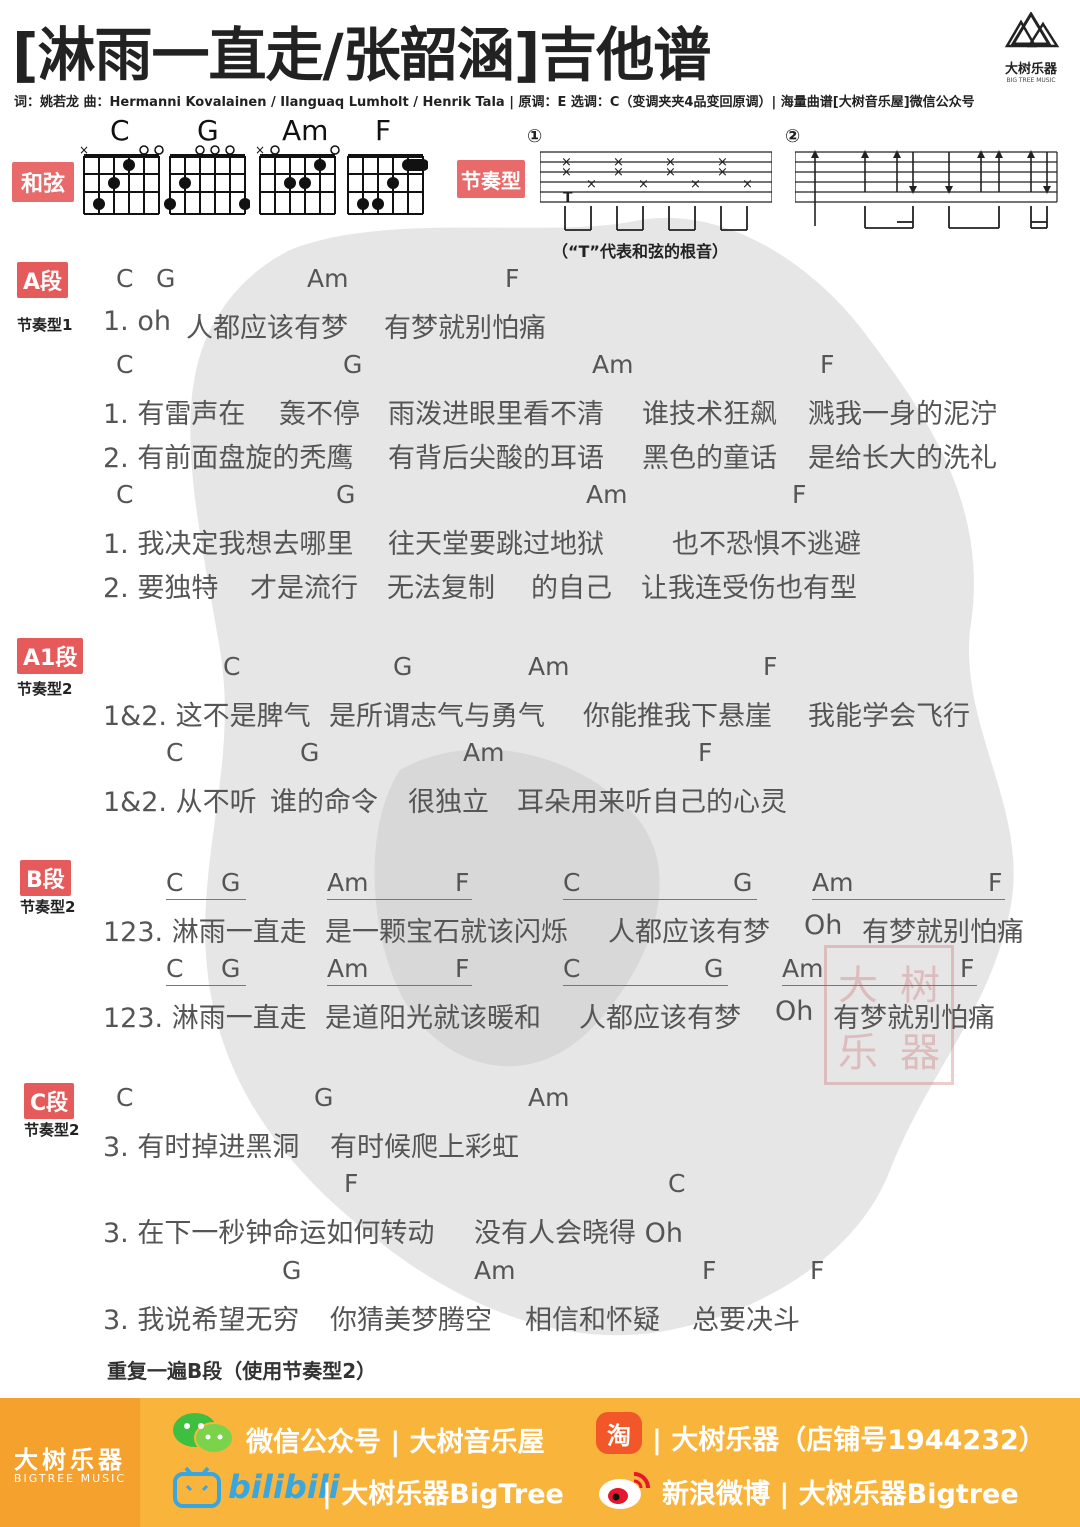 This screenshot has height=1527, width=1080. I want to click on lyric-line: 1. 我决定我想去哪里, so click(228, 544).